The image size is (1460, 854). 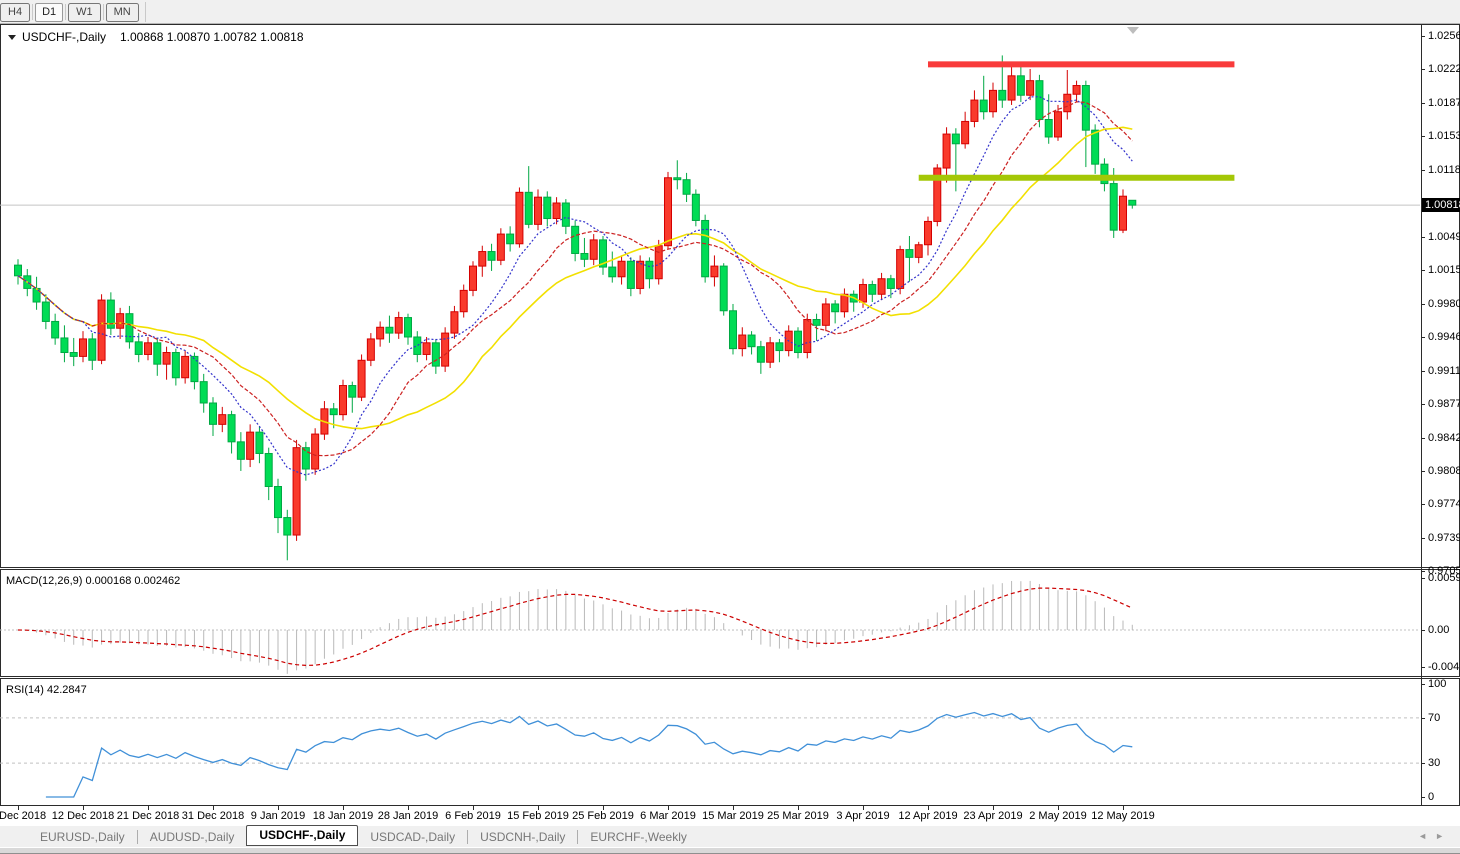 I want to click on rsi-canvas, so click(x=710, y=742).